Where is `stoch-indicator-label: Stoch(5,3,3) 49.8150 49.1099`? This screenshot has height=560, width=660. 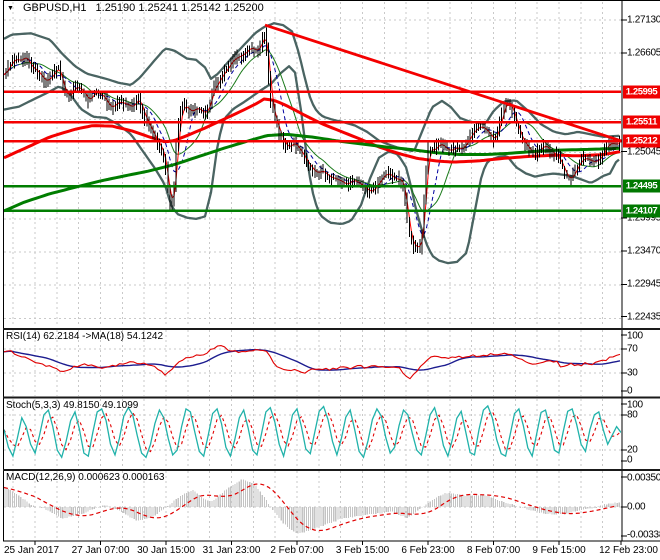
stoch-indicator-label: Stoch(5,3,3) 49.8150 49.1099 is located at coordinates (72, 405).